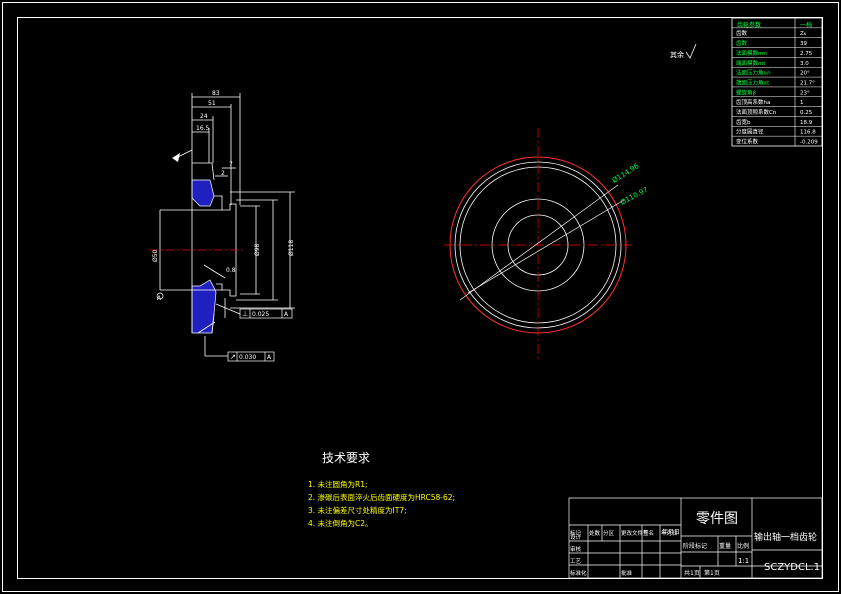 This screenshot has width=841, height=594. What do you see at coordinates (805, 74) in the screenshot?
I see `param-row-value: 20°` at bounding box center [805, 74].